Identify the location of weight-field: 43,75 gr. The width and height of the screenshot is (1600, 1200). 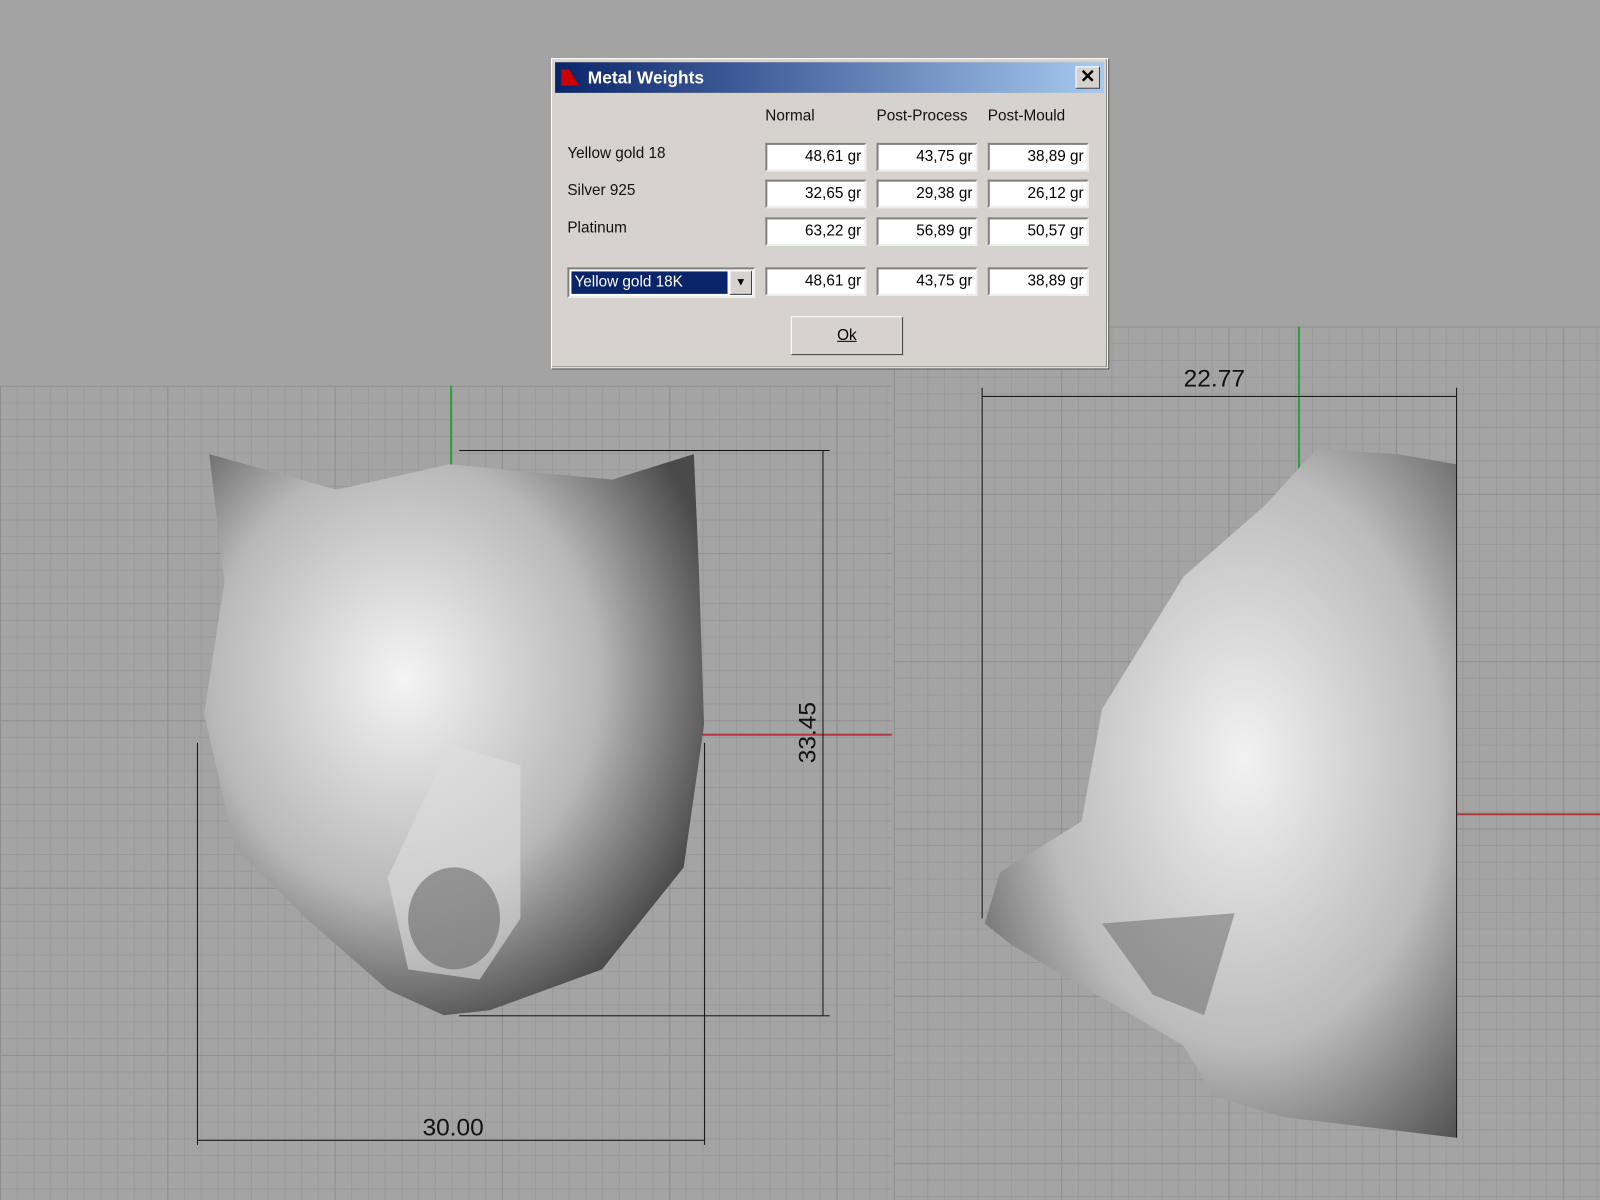
(927, 157).